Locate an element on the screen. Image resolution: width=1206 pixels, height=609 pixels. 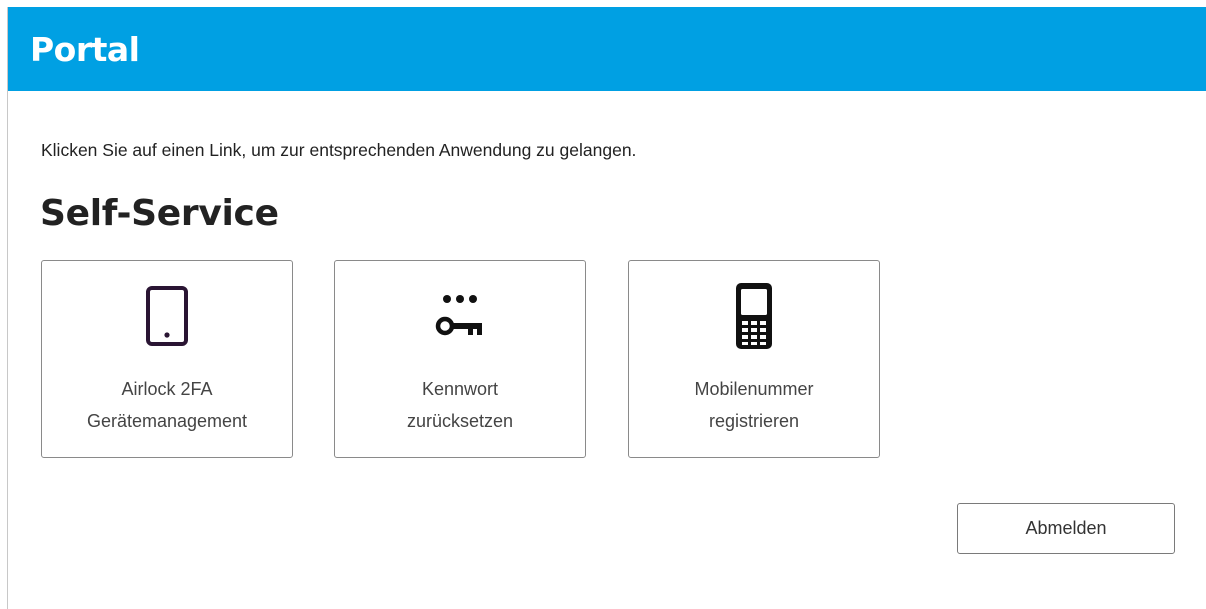
tile-reset-password: Kennwort zurücksetzen is located at coordinates (460, 359).